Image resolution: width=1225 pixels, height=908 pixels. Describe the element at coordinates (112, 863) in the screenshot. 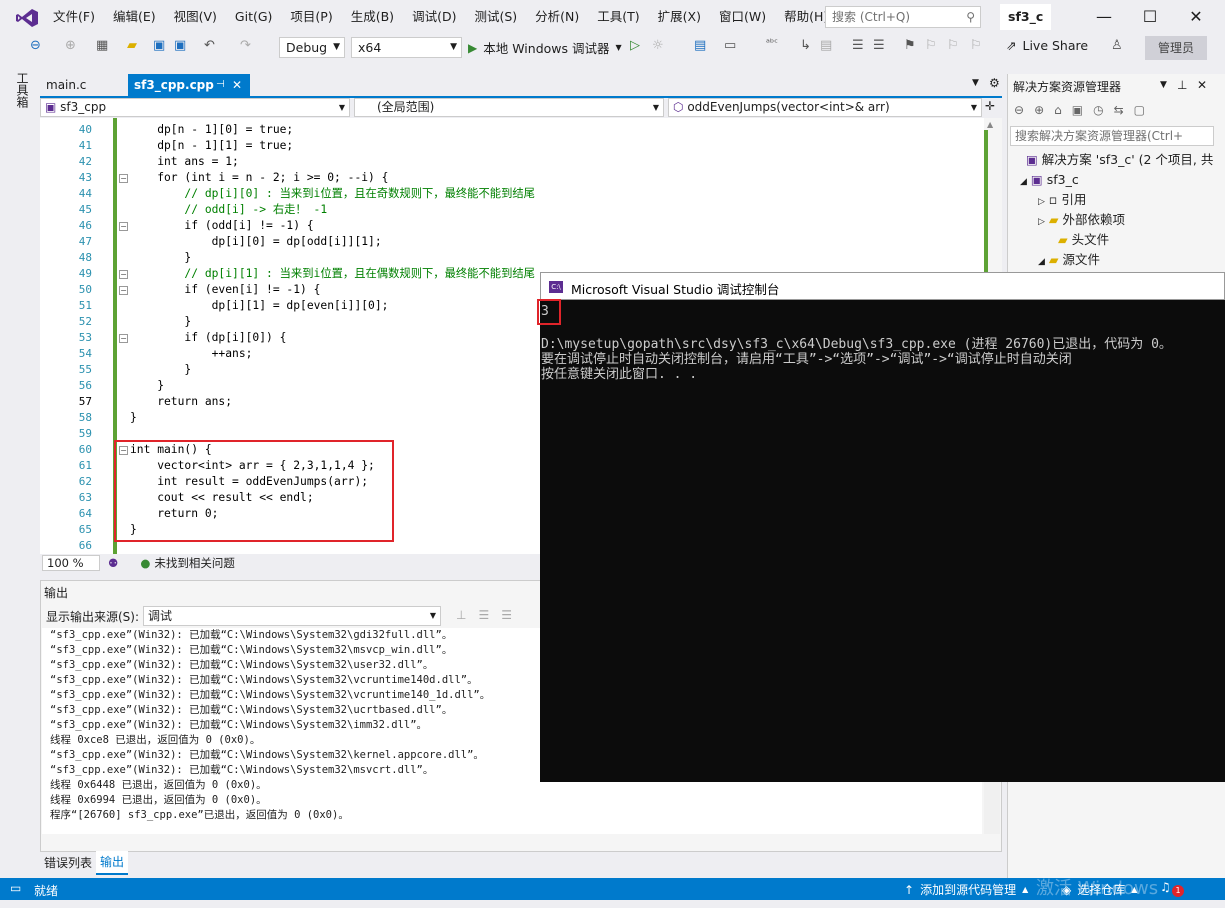

I see `tab-output: 输出` at that location.